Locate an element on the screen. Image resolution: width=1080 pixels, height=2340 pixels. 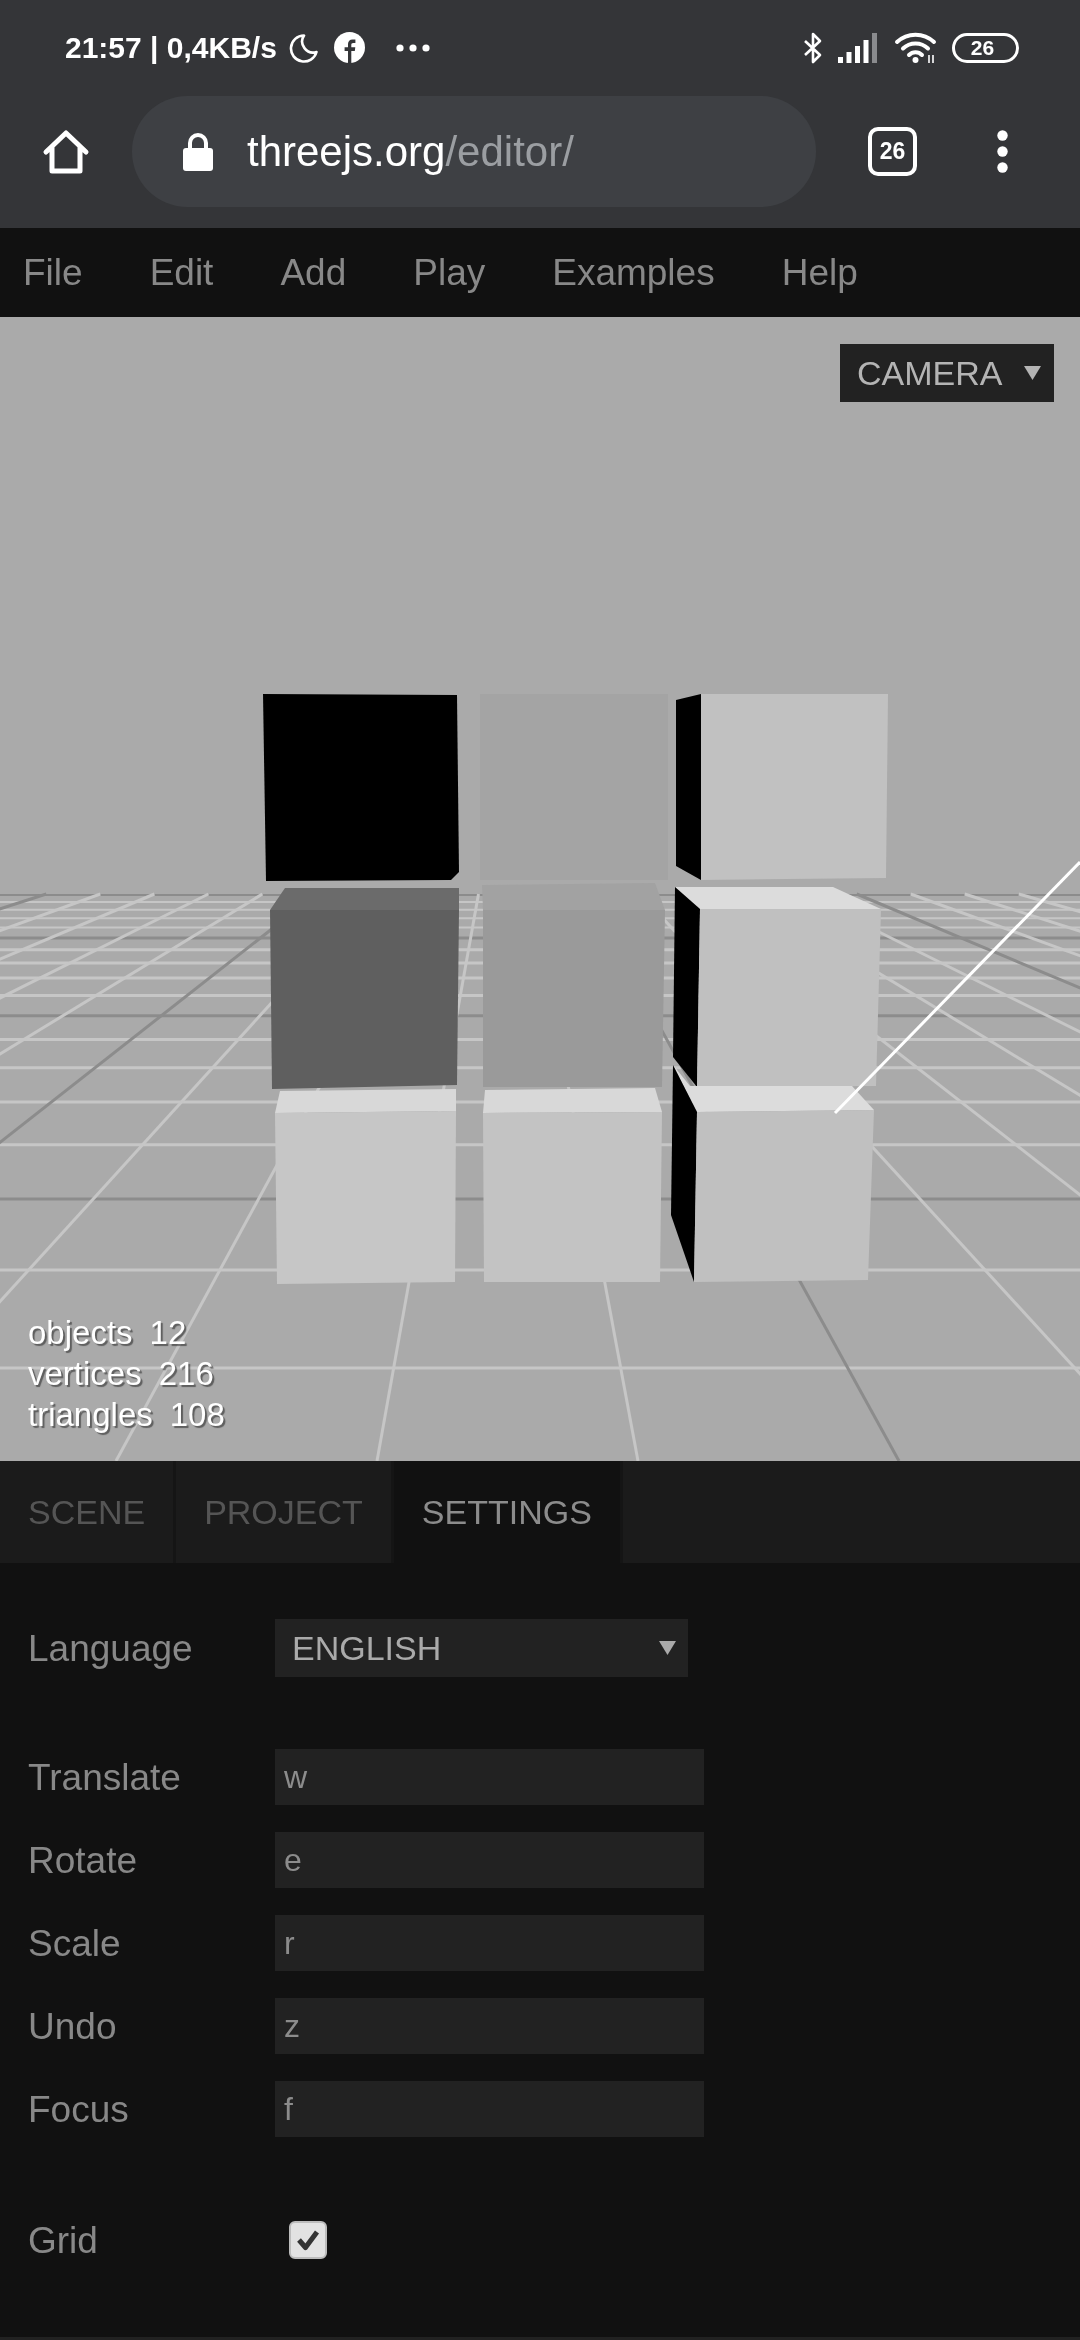
setting-label: Translate is located at coordinates (105, 1777).